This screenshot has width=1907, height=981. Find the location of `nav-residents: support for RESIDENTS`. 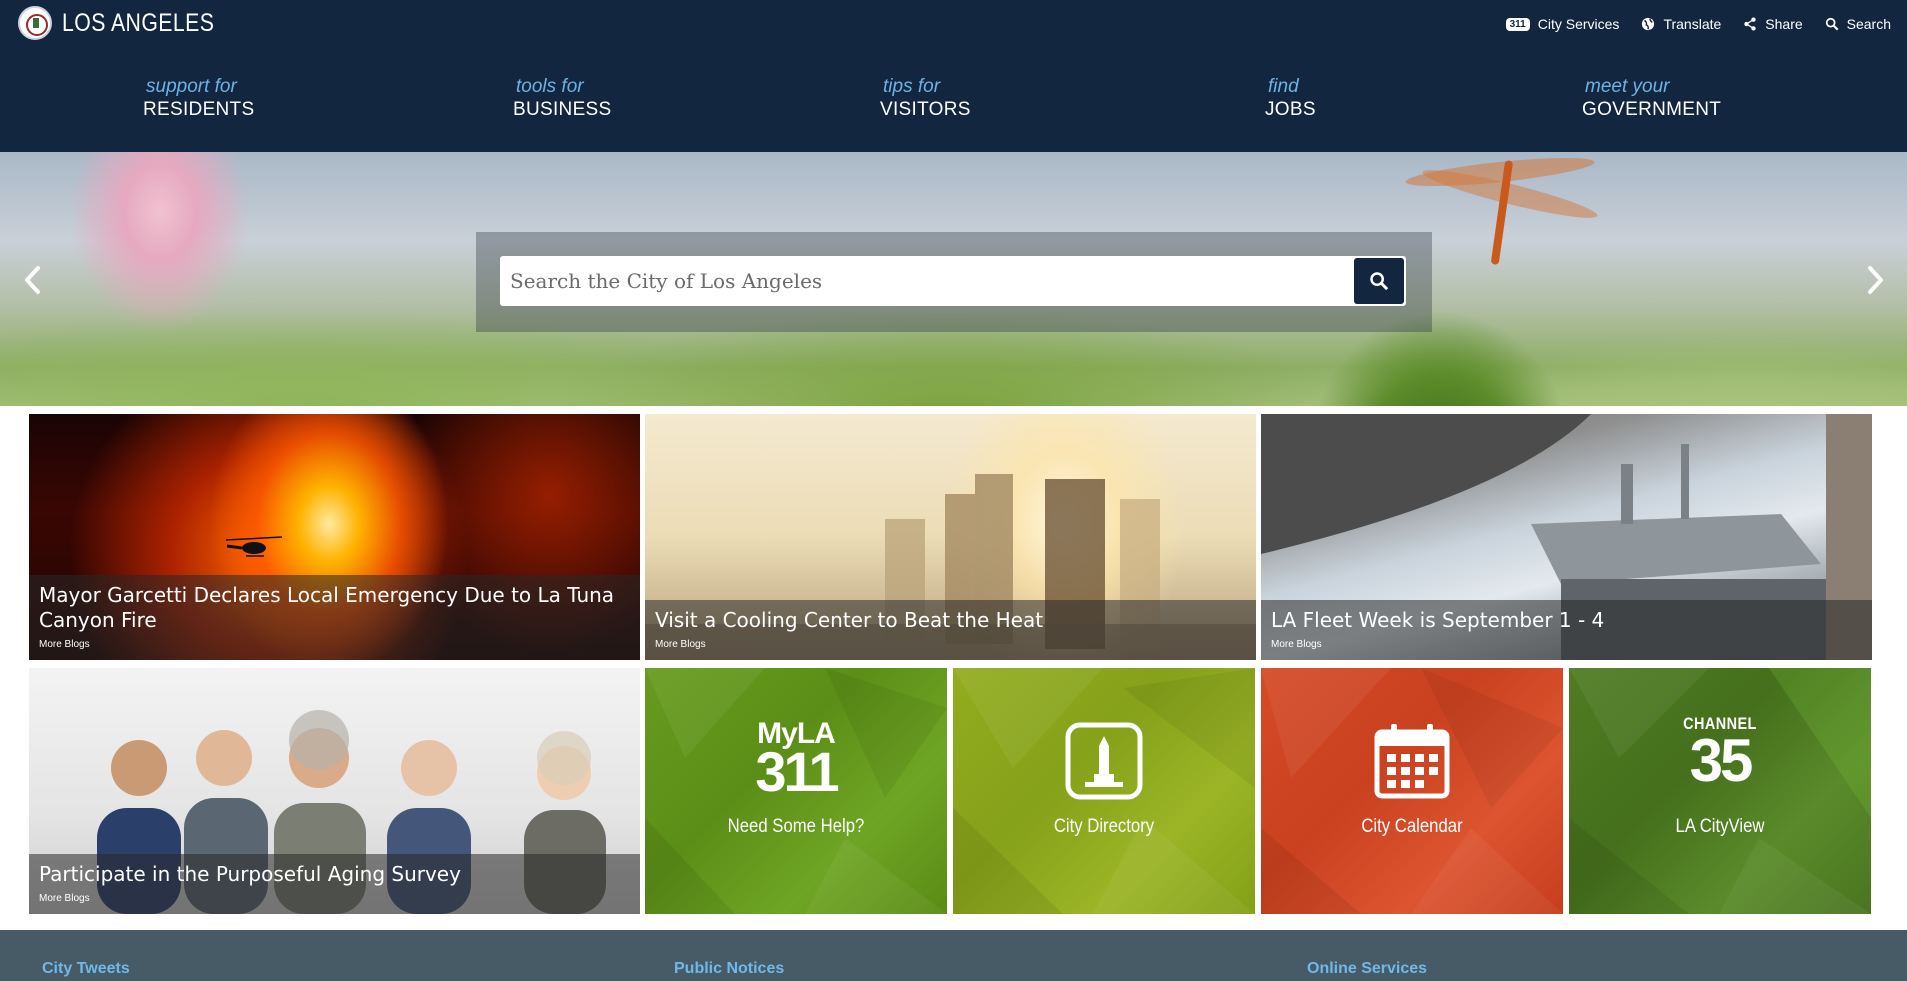

nav-residents: support for RESIDENTS is located at coordinates (198, 98).